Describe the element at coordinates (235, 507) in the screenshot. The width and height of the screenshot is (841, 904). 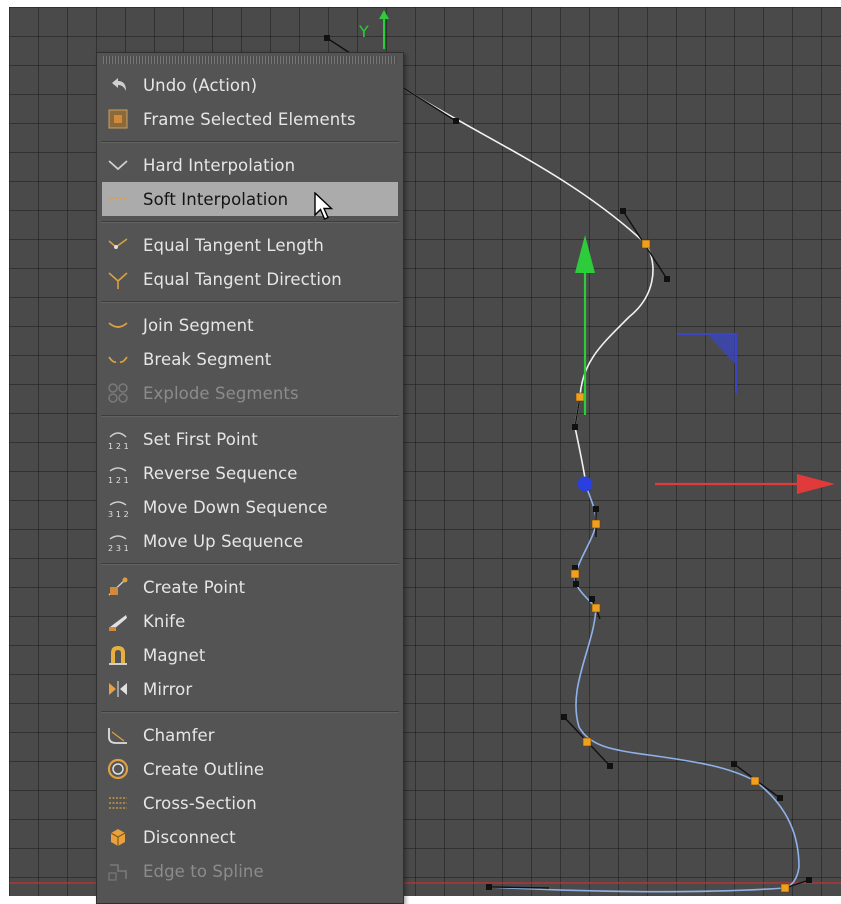
I see `menu-item-label: Move Down Sequence` at that location.